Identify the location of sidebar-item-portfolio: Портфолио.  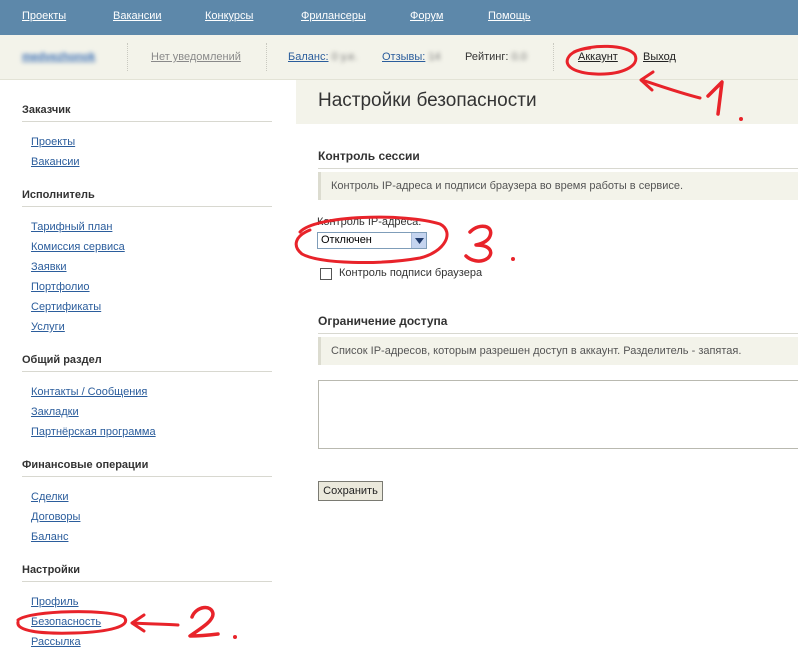
(60, 287).